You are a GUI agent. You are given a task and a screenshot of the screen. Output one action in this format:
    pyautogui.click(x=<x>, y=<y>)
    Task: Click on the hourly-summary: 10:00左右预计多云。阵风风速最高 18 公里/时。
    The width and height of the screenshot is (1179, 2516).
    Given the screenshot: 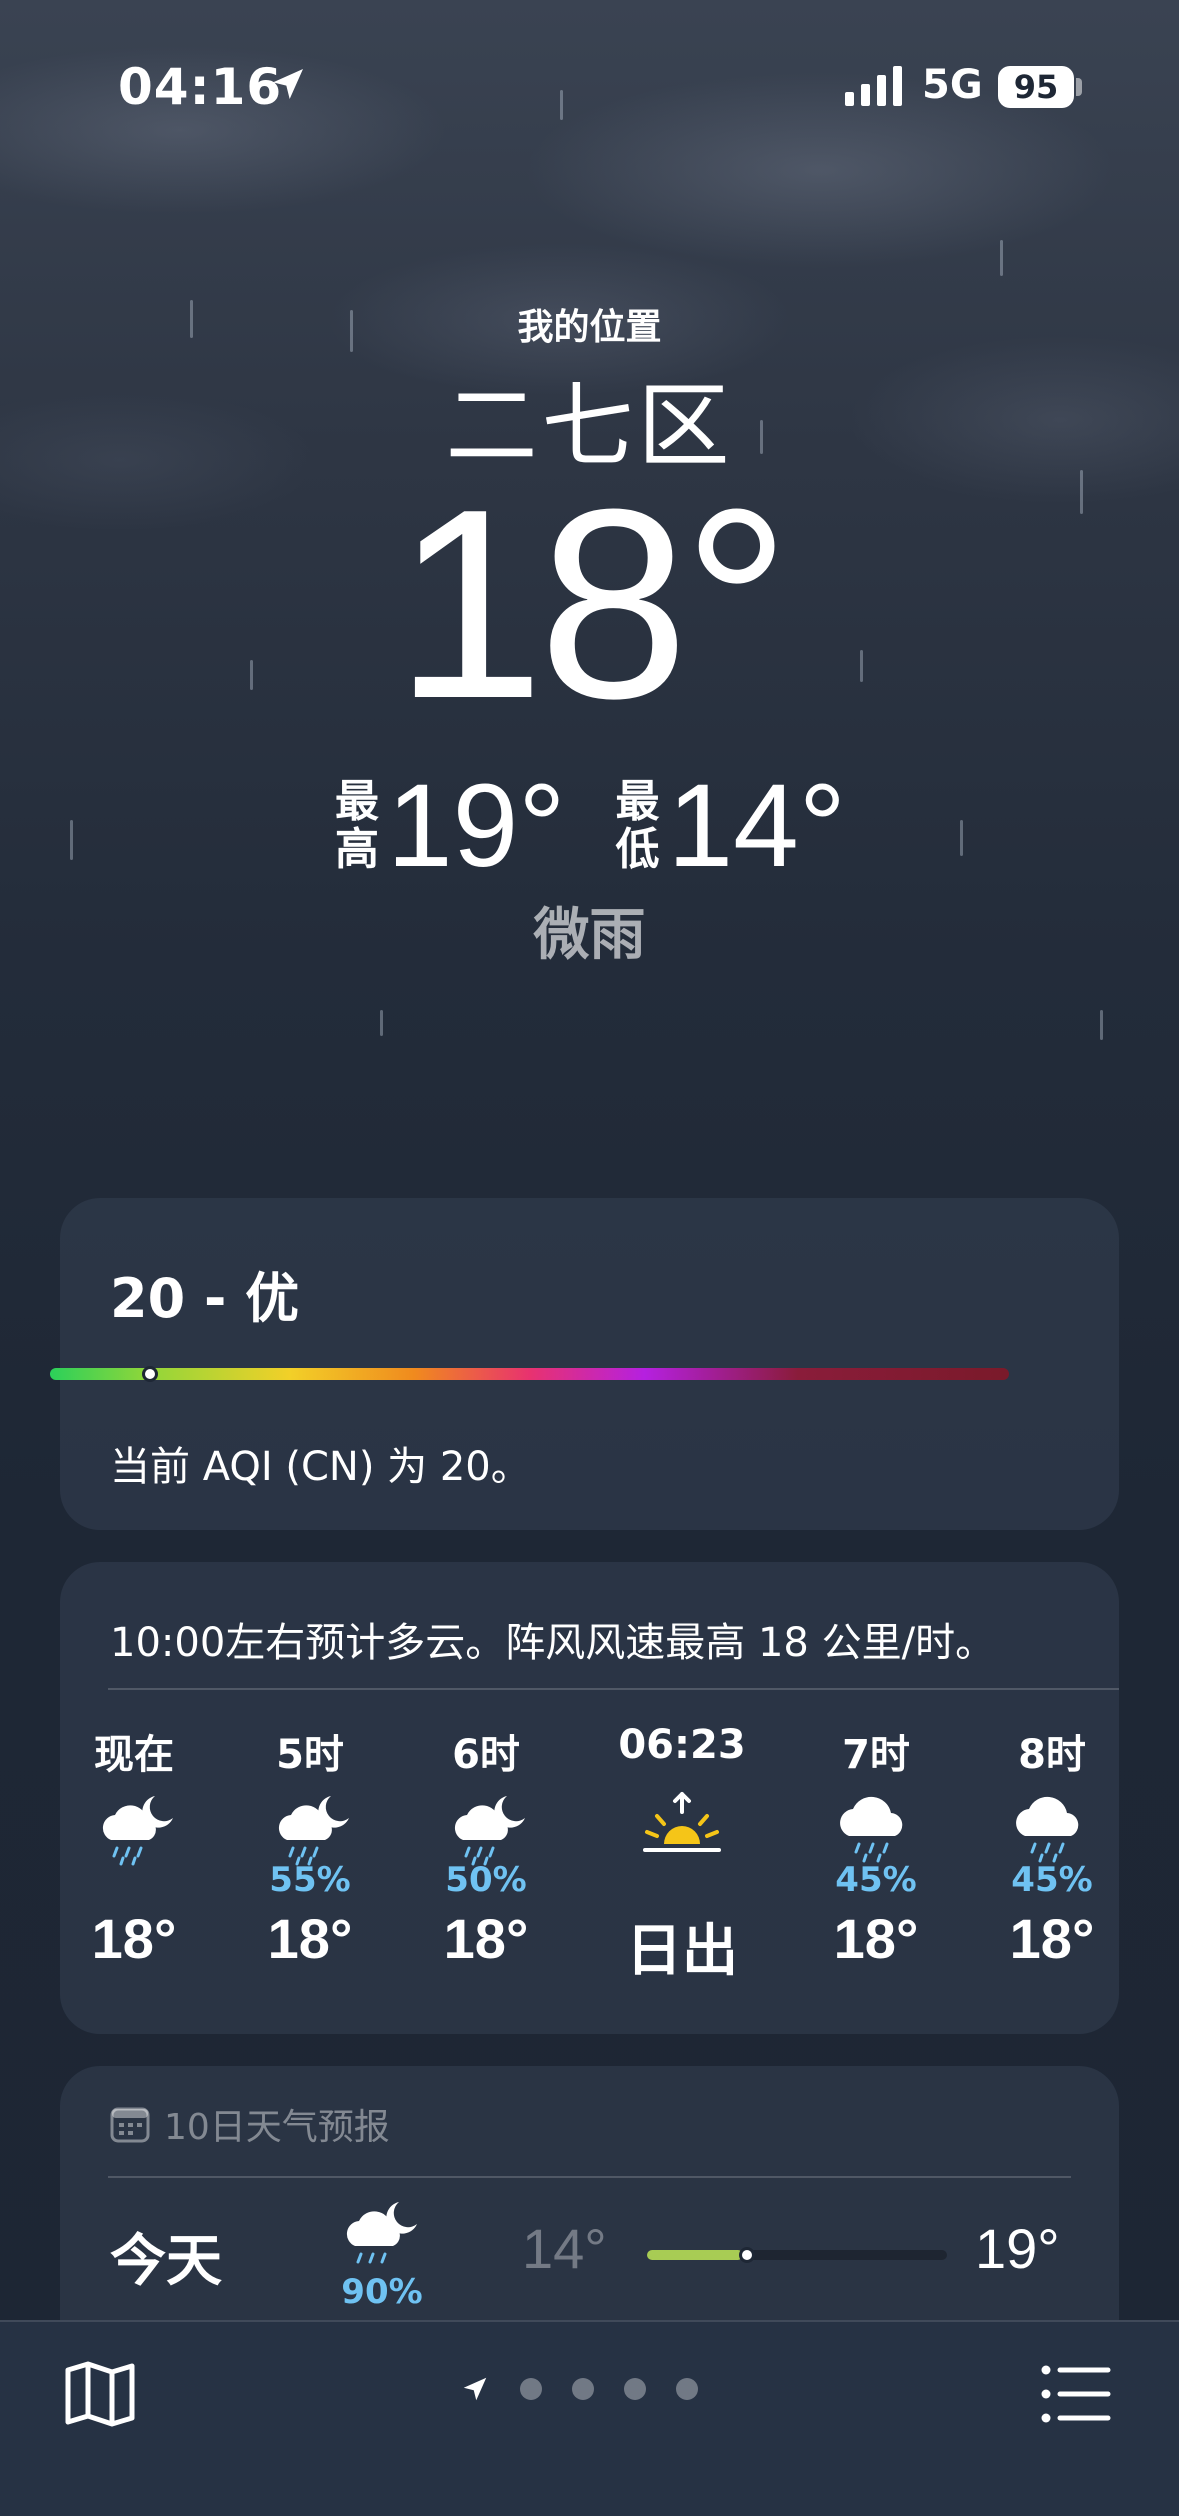 What is the action you would take?
    pyautogui.click(x=553, y=1643)
    